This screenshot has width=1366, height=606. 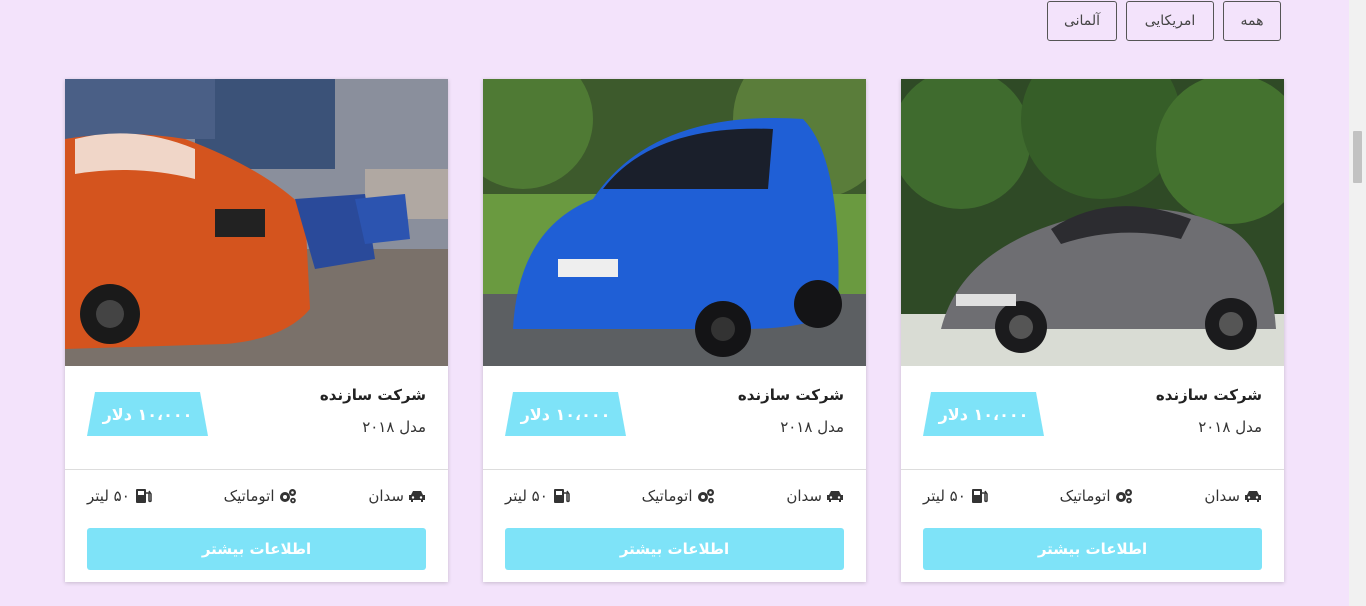 I want to click on scrollbar-thumb, so click(x=1357, y=157).